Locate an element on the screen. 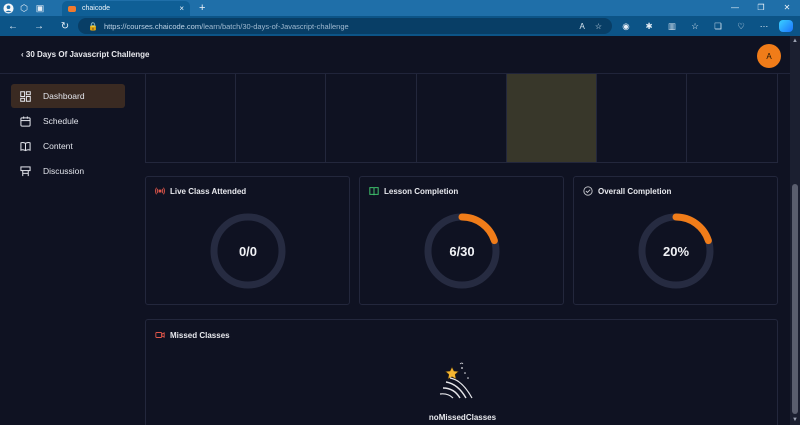 This screenshot has width=800, height=425. tab-chaicode: chaicode × is located at coordinates (126, 8).